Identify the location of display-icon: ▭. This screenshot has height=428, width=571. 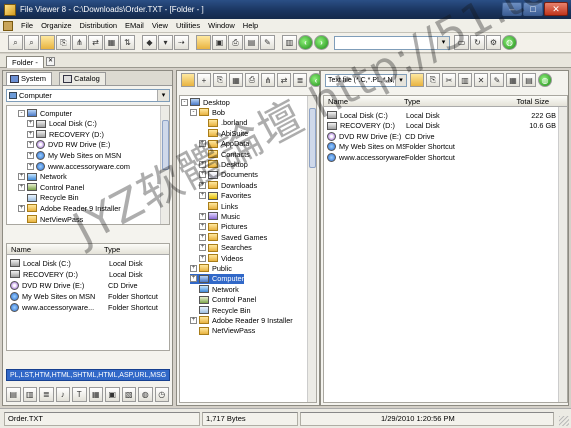
(461, 42).